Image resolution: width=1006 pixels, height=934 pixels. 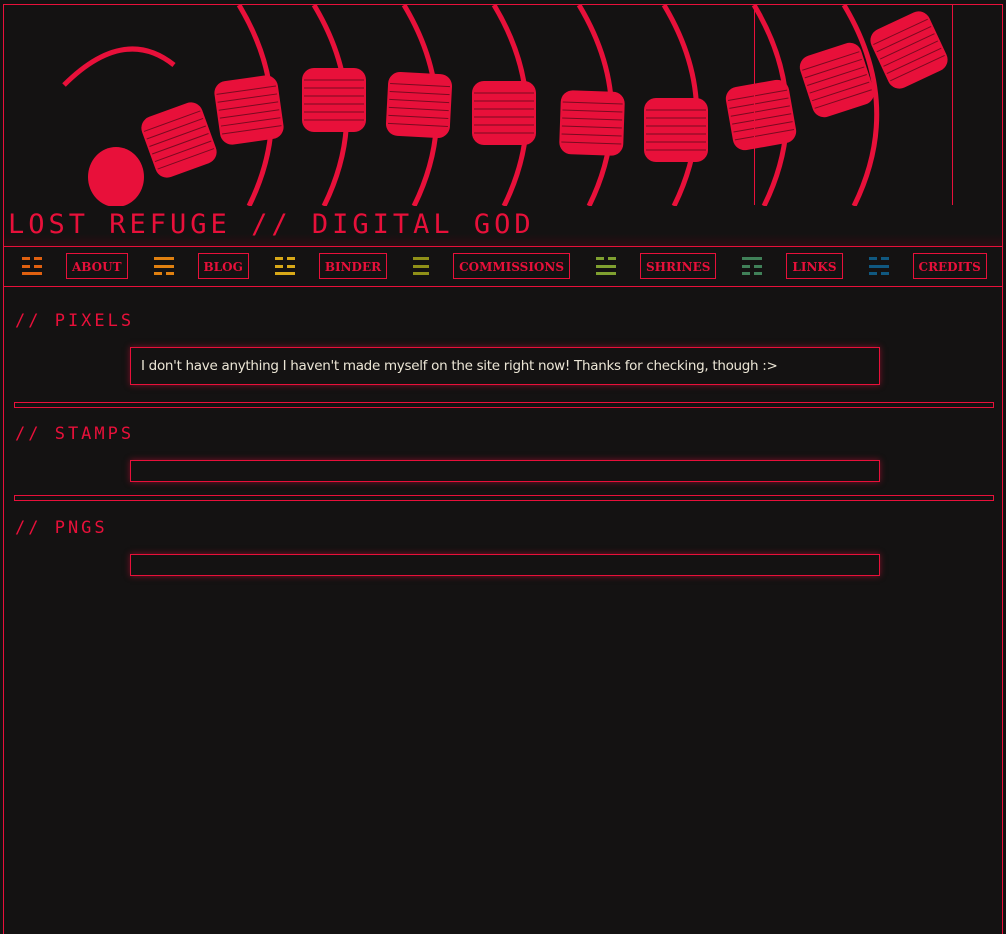 What do you see at coordinates (97, 266) in the screenshot?
I see `nav-about: ABOUT` at bounding box center [97, 266].